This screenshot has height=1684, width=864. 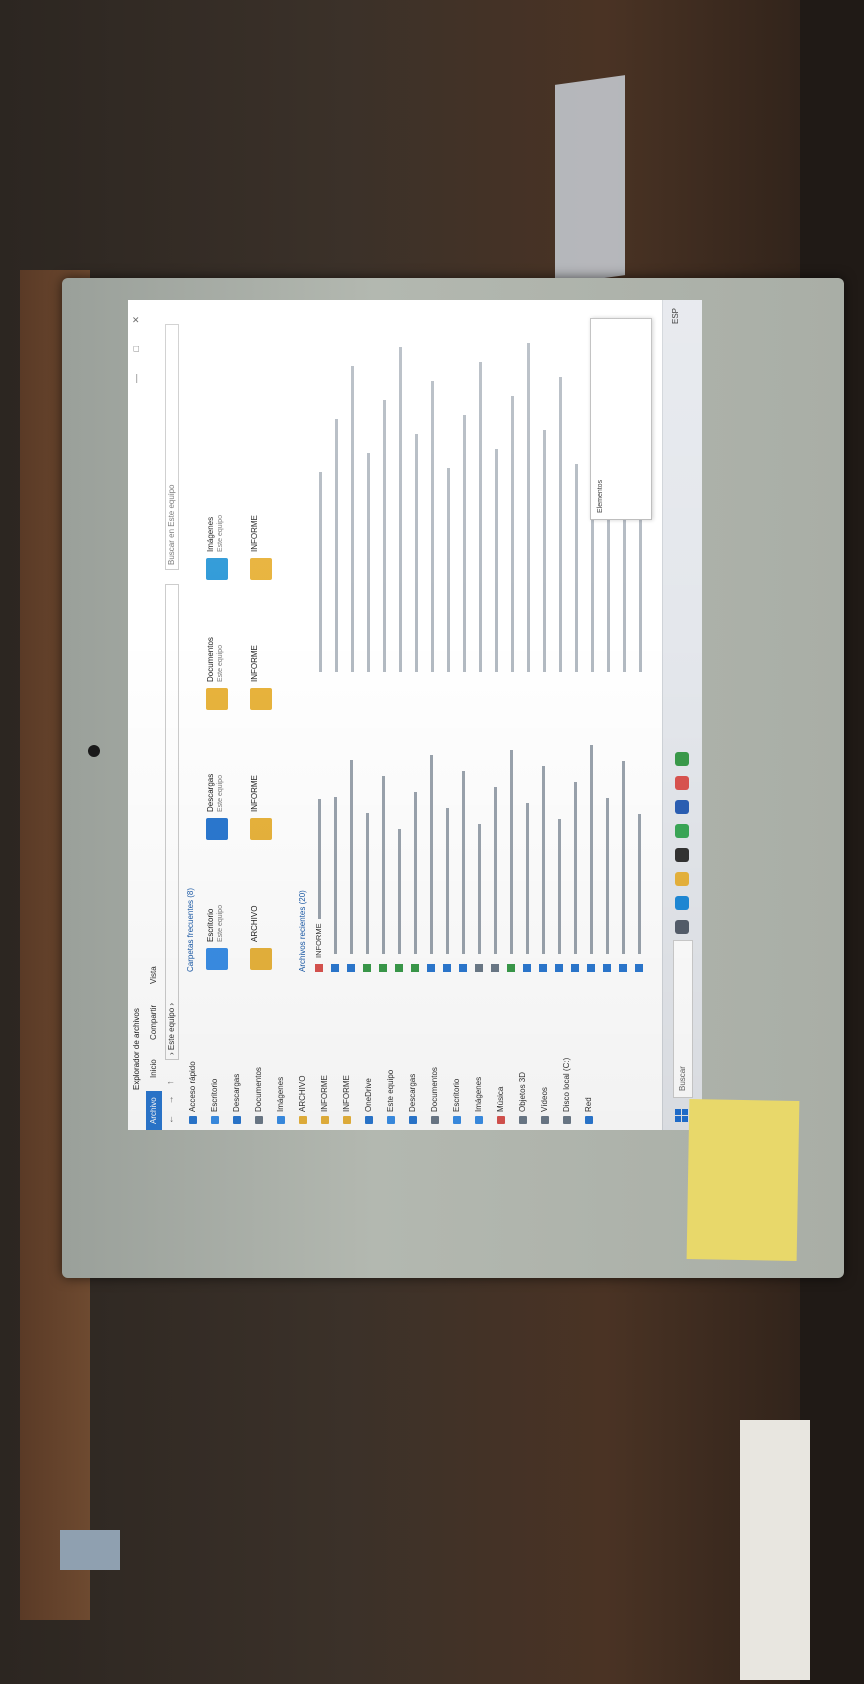 I want to click on sidebar-item-label: Acceso rápido, so click(x=192, y=1086).